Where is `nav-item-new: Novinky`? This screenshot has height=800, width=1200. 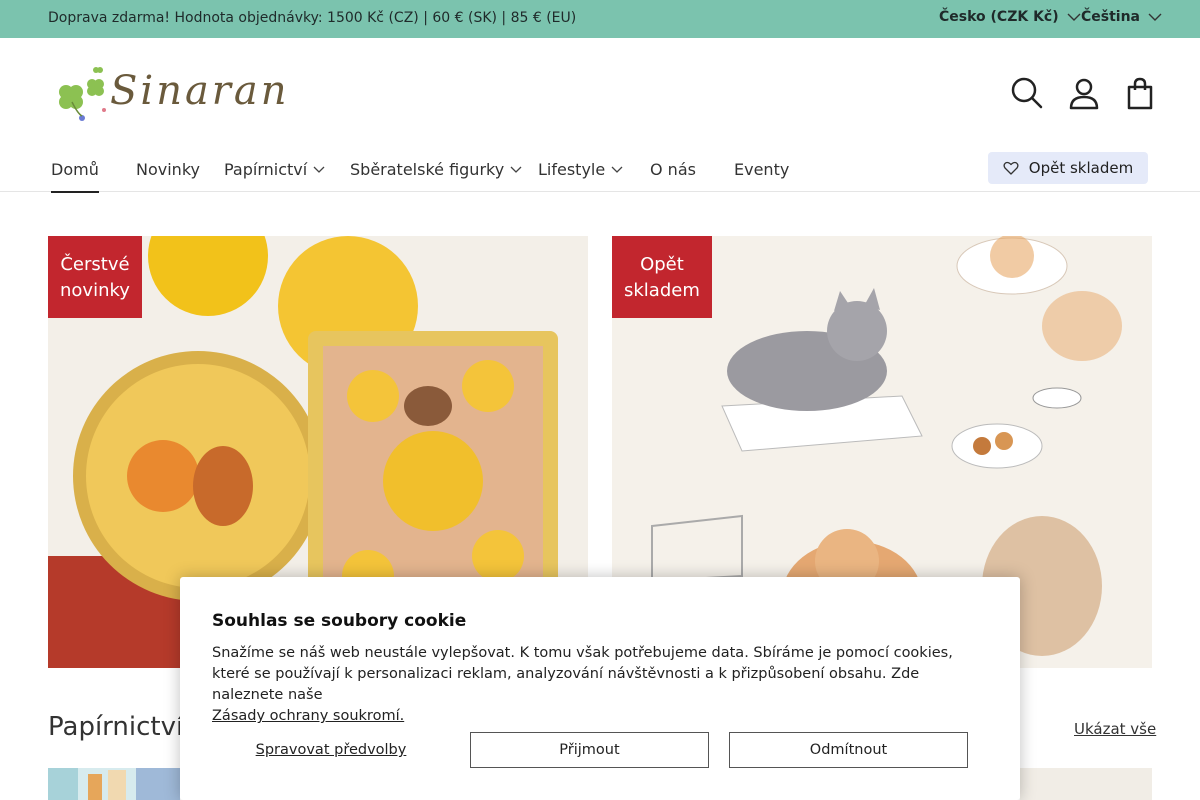
nav-item-new: Novinky is located at coordinates (168, 169).